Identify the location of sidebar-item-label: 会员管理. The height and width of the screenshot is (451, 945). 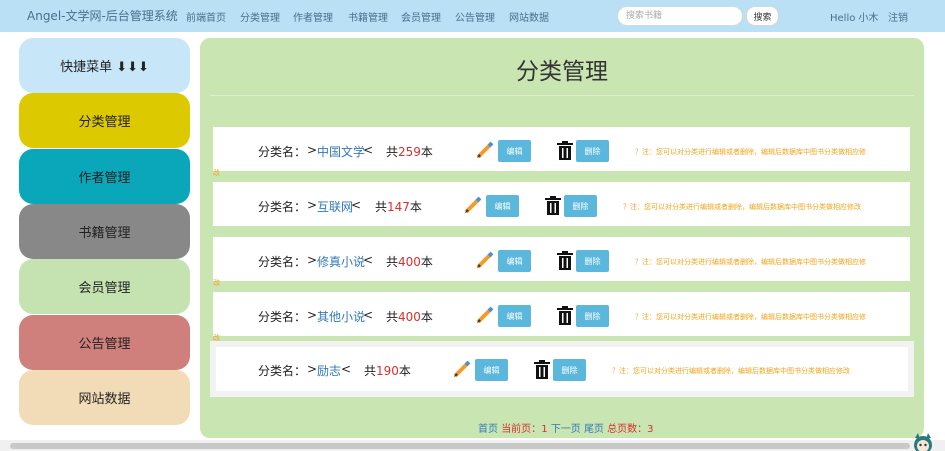
(104, 288).